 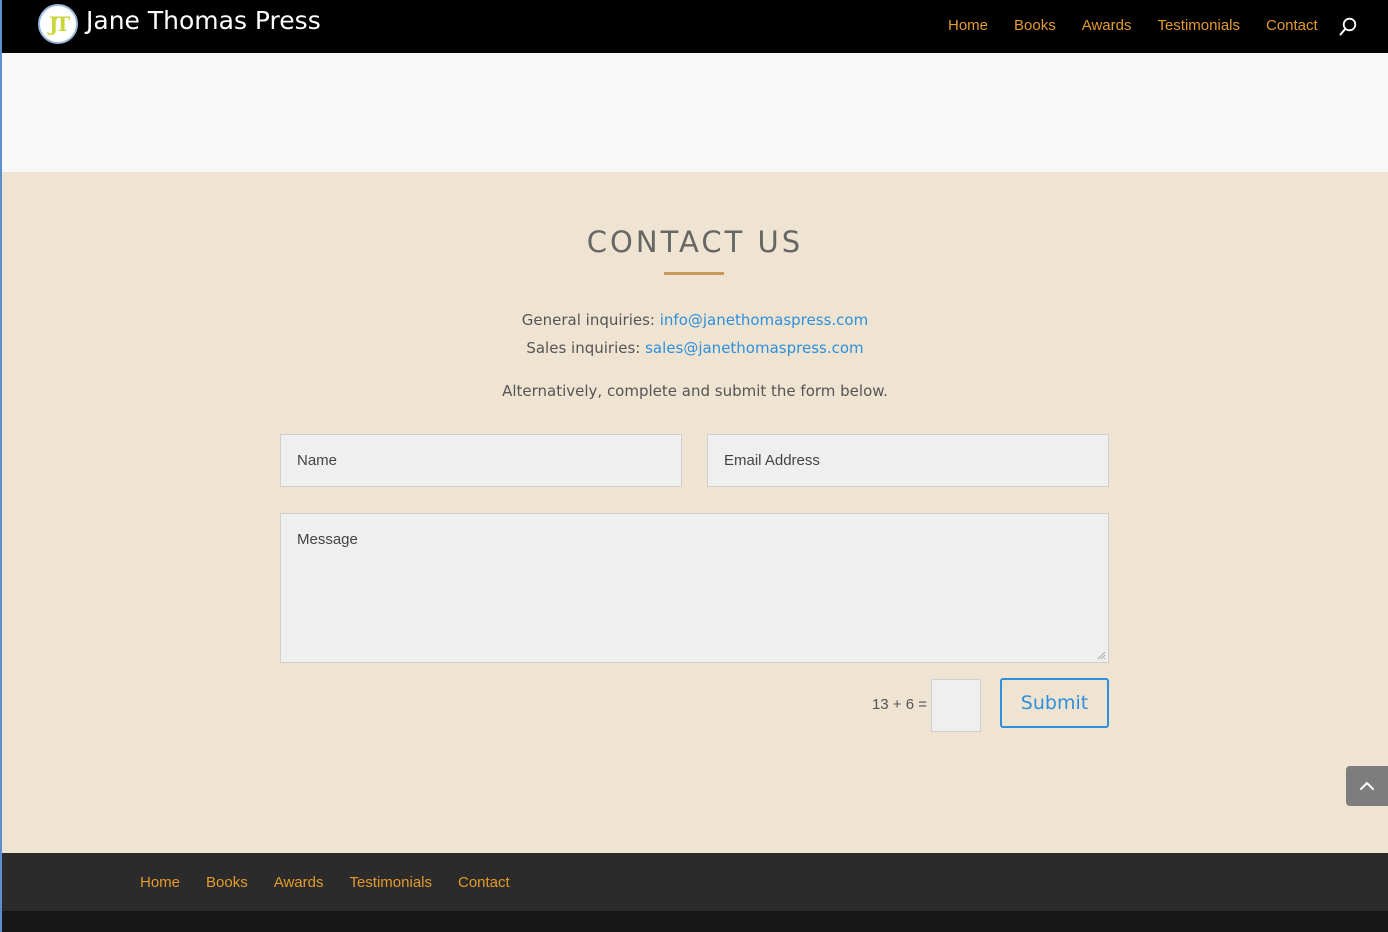 I want to click on chevron-up-icon, so click(x=1367, y=786).